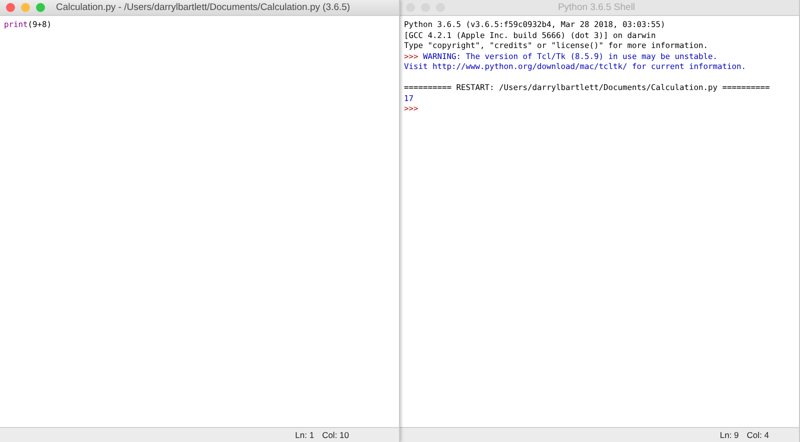  I want to click on close-button, so click(10, 7).